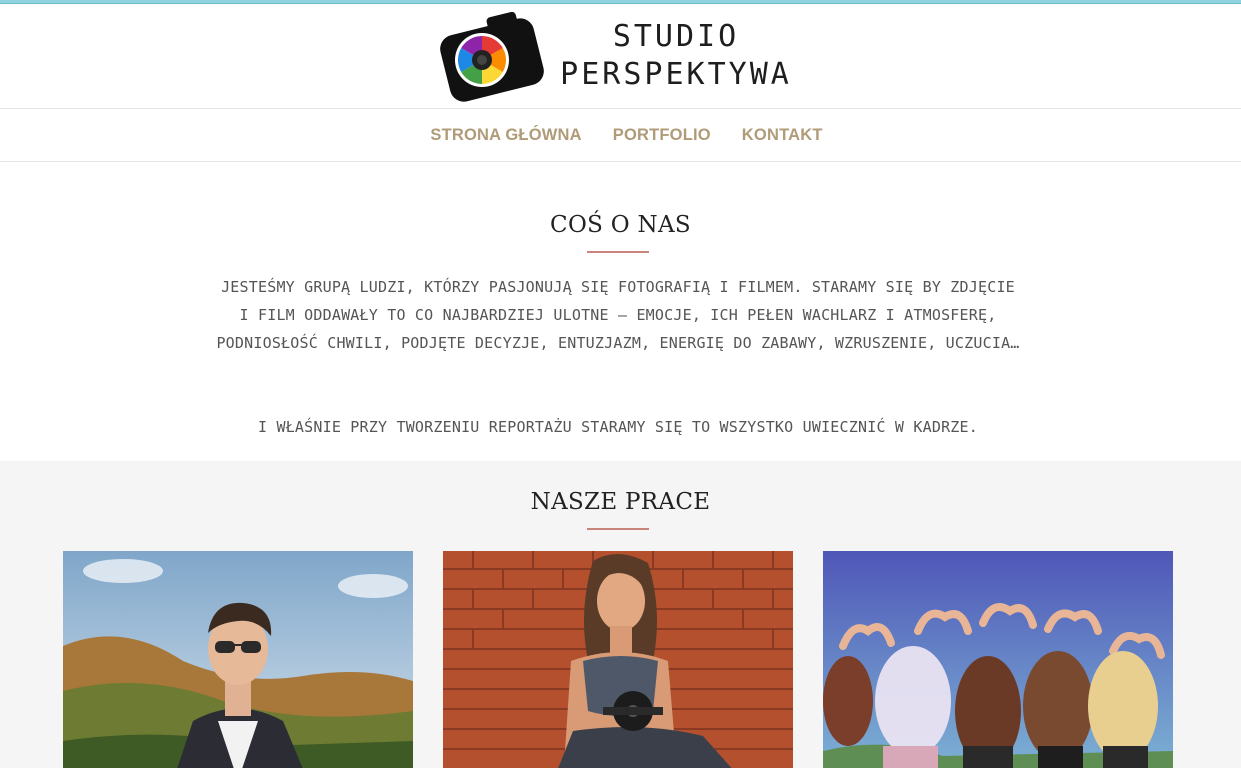 The image size is (1241, 768). I want to click on nav-item-contact: KONTAKT, so click(782, 135).